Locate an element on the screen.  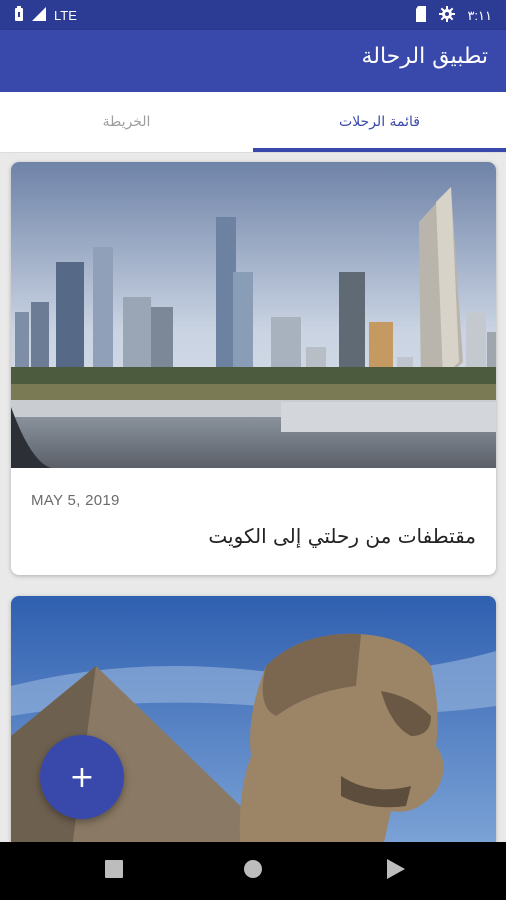
recents-button is located at coordinates (114, 871).